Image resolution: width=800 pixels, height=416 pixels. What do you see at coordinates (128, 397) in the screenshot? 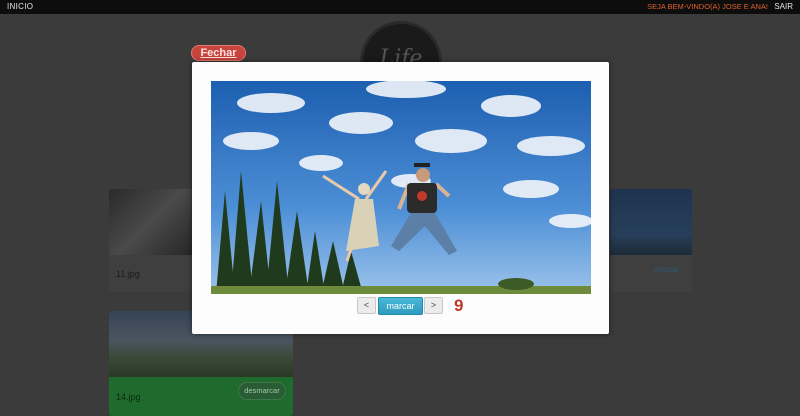
I see `photo-filename: 14.jpg` at bounding box center [128, 397].